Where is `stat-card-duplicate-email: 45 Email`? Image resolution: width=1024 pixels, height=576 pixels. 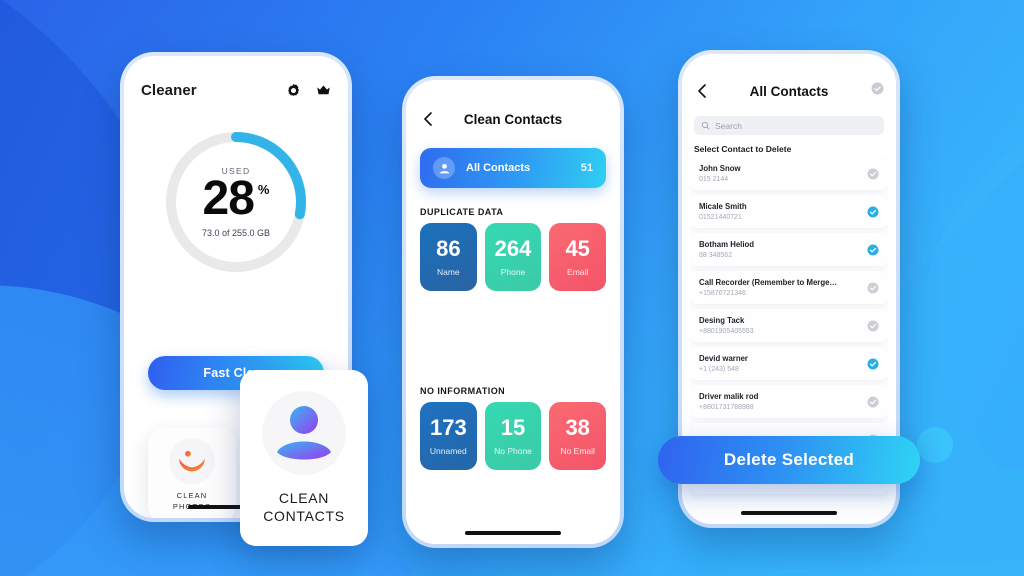 stat-card-duplicate-email: 45 Email is located at coordinates (578, 257).